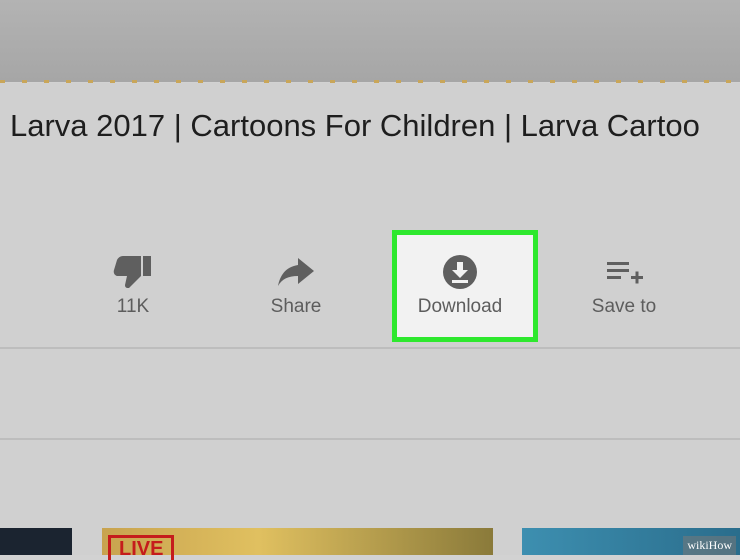  I want to click on dislike-count: 11K, so click(133, 306).